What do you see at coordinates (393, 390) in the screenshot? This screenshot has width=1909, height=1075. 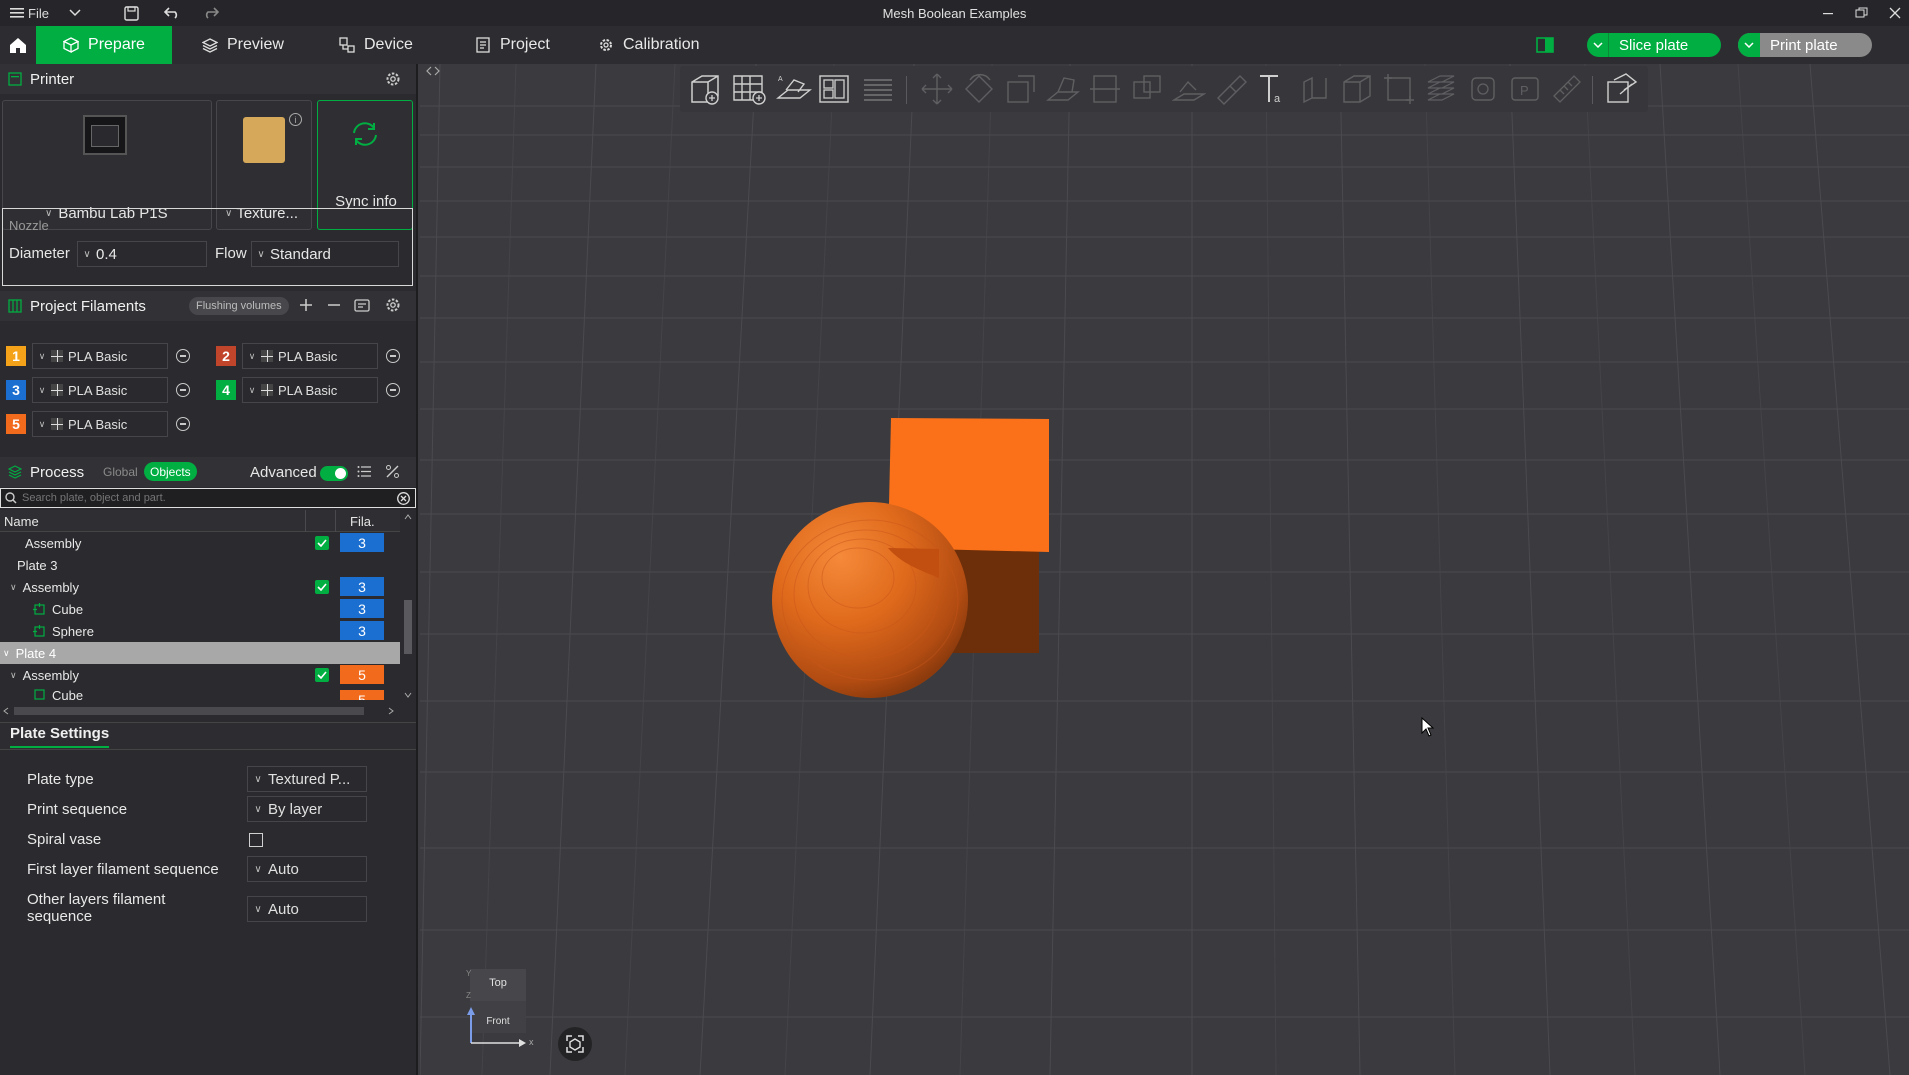 I see `remove-filament-4-icon` at bounding box center [393, 390].